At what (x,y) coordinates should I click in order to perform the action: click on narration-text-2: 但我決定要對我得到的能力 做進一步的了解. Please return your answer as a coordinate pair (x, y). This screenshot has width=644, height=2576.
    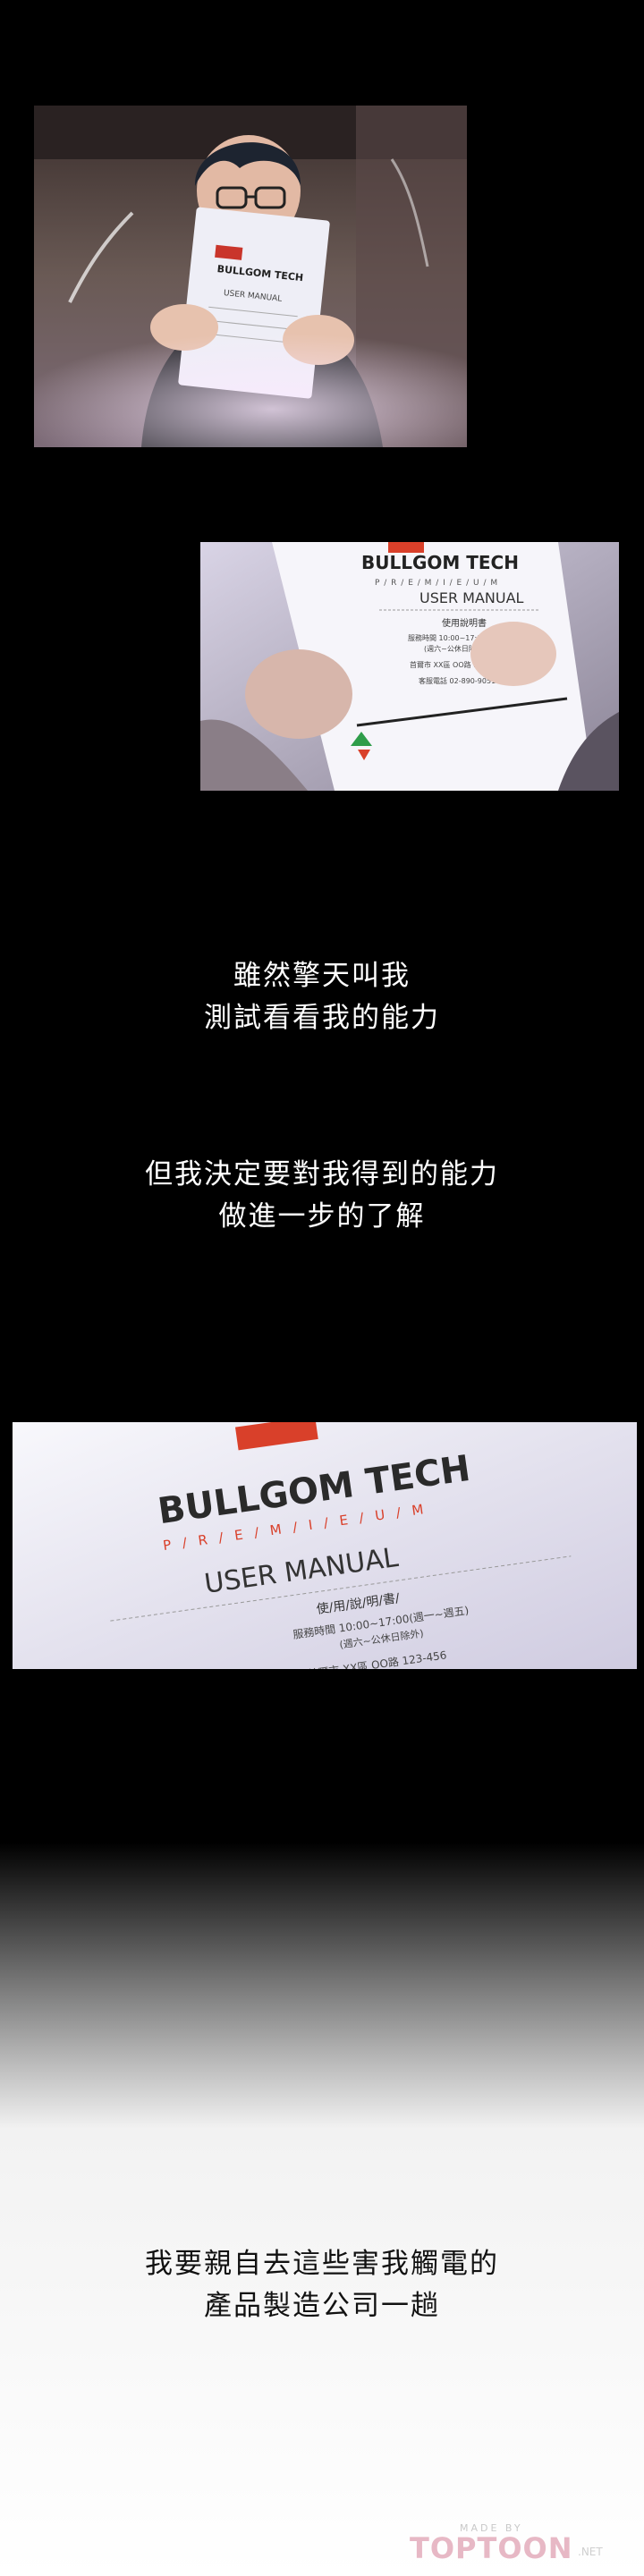
    Looking at the image, I should click on (322, 1196).